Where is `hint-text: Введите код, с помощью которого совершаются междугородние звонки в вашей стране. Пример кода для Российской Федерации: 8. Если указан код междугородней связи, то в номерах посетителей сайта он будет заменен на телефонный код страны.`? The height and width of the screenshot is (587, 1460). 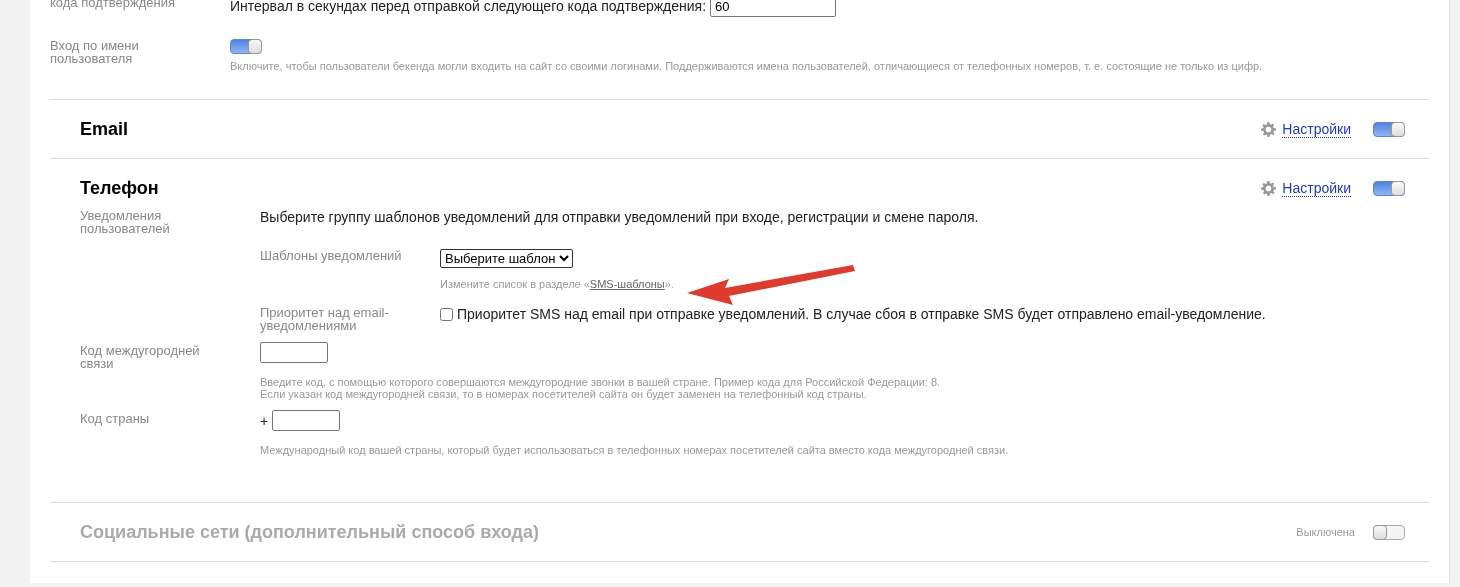 hint-text: Введите код, с помощью которого совершаются междугородние звонки в вашей стране. Пример кода для Российской Федерации: 8. Если указан код междугородней связи, то в номерах посетителей сайта он будет заменен на телефонный код страны. is located at coordinates (600, 388).